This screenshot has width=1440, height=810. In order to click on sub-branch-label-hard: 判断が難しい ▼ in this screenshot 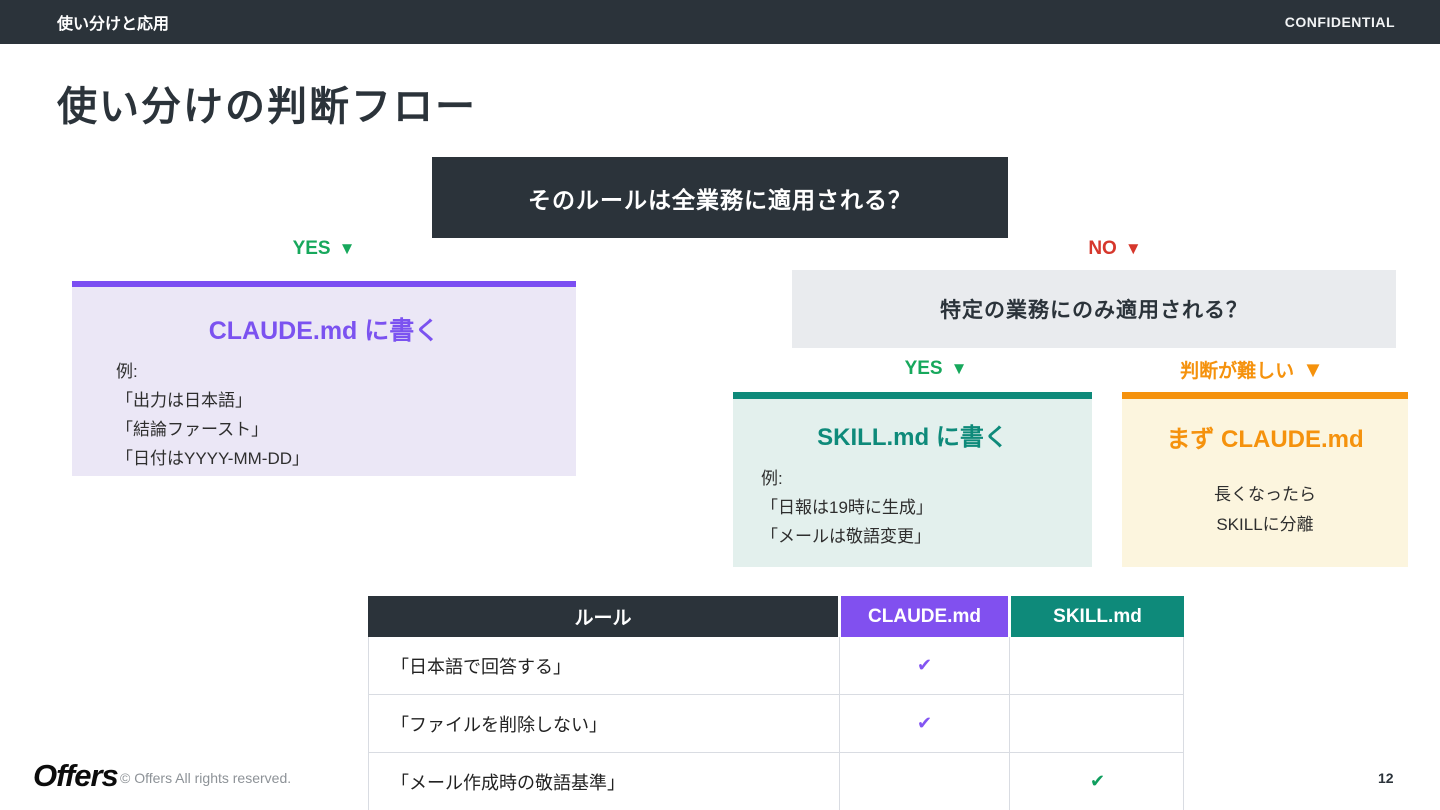, I will do `click(1252, 369)`.